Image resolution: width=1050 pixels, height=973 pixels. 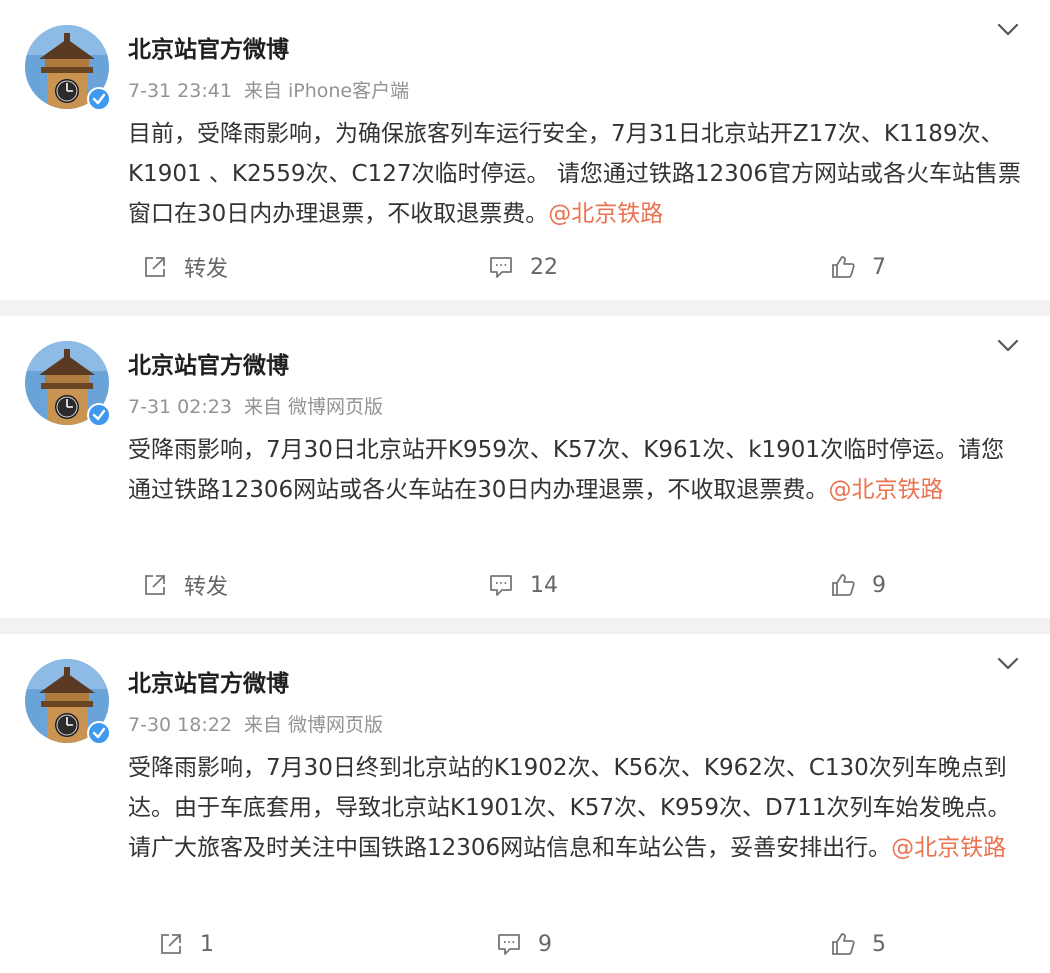 What do you see at coordinates (544, 267) in the screenshot?
I see `comment-count: 22` at bounding box center [544, 267].